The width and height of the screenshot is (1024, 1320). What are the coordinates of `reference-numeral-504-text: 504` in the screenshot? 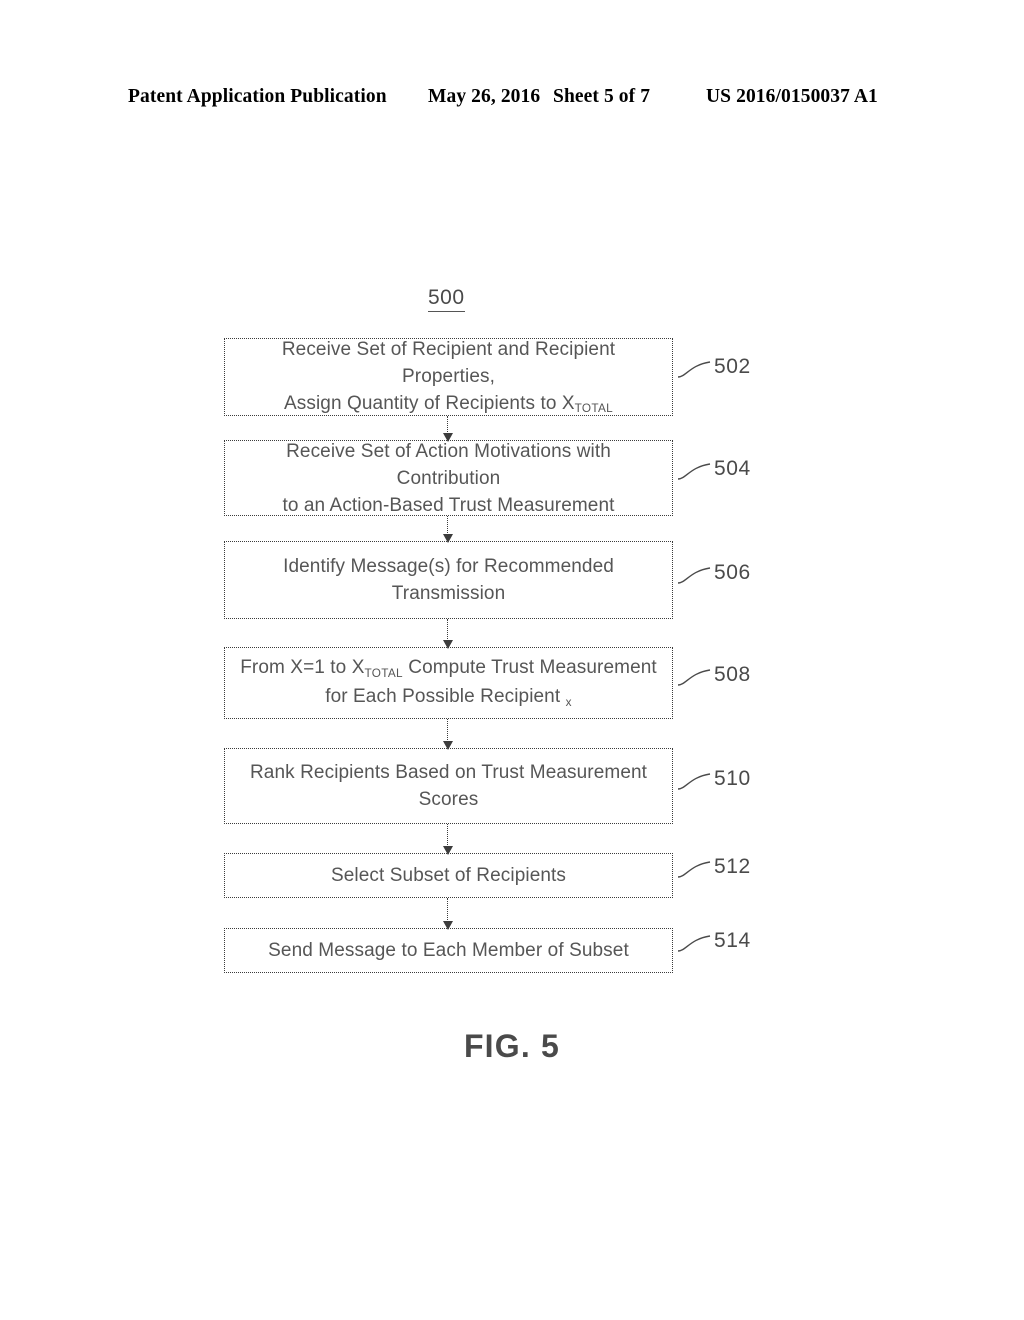 It's located at (732, 468).